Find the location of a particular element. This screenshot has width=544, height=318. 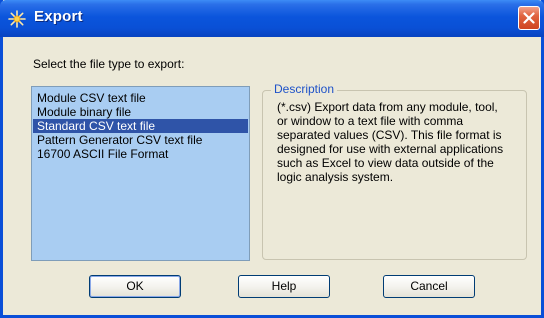

close-icon is located at coordinates (529, 18).